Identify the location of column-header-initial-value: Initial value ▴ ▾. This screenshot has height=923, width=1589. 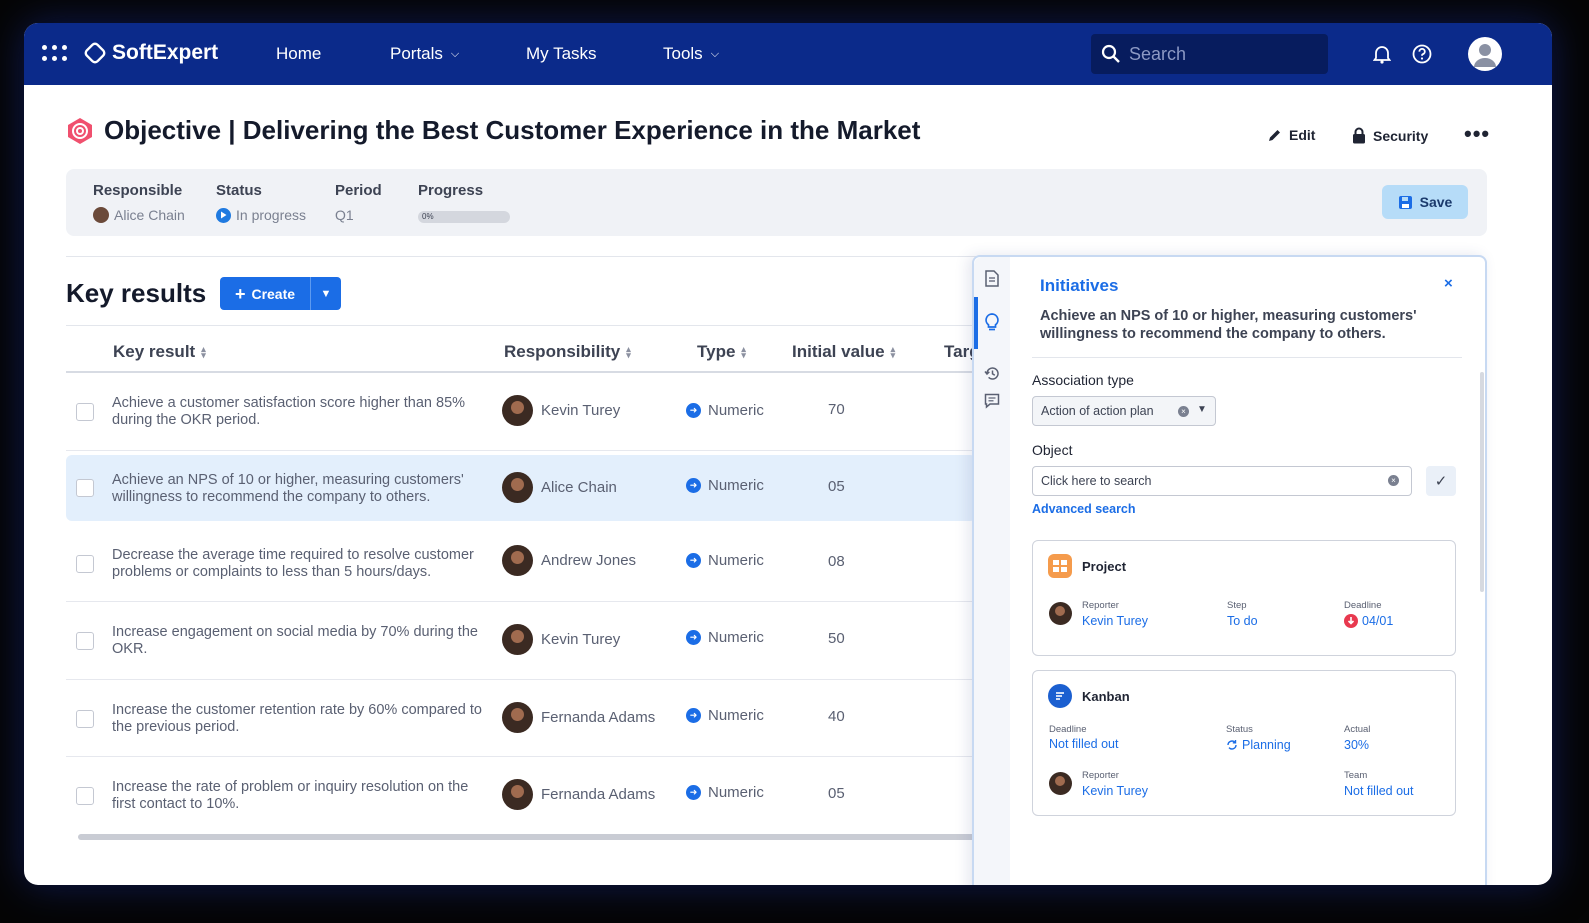
(843, 352).